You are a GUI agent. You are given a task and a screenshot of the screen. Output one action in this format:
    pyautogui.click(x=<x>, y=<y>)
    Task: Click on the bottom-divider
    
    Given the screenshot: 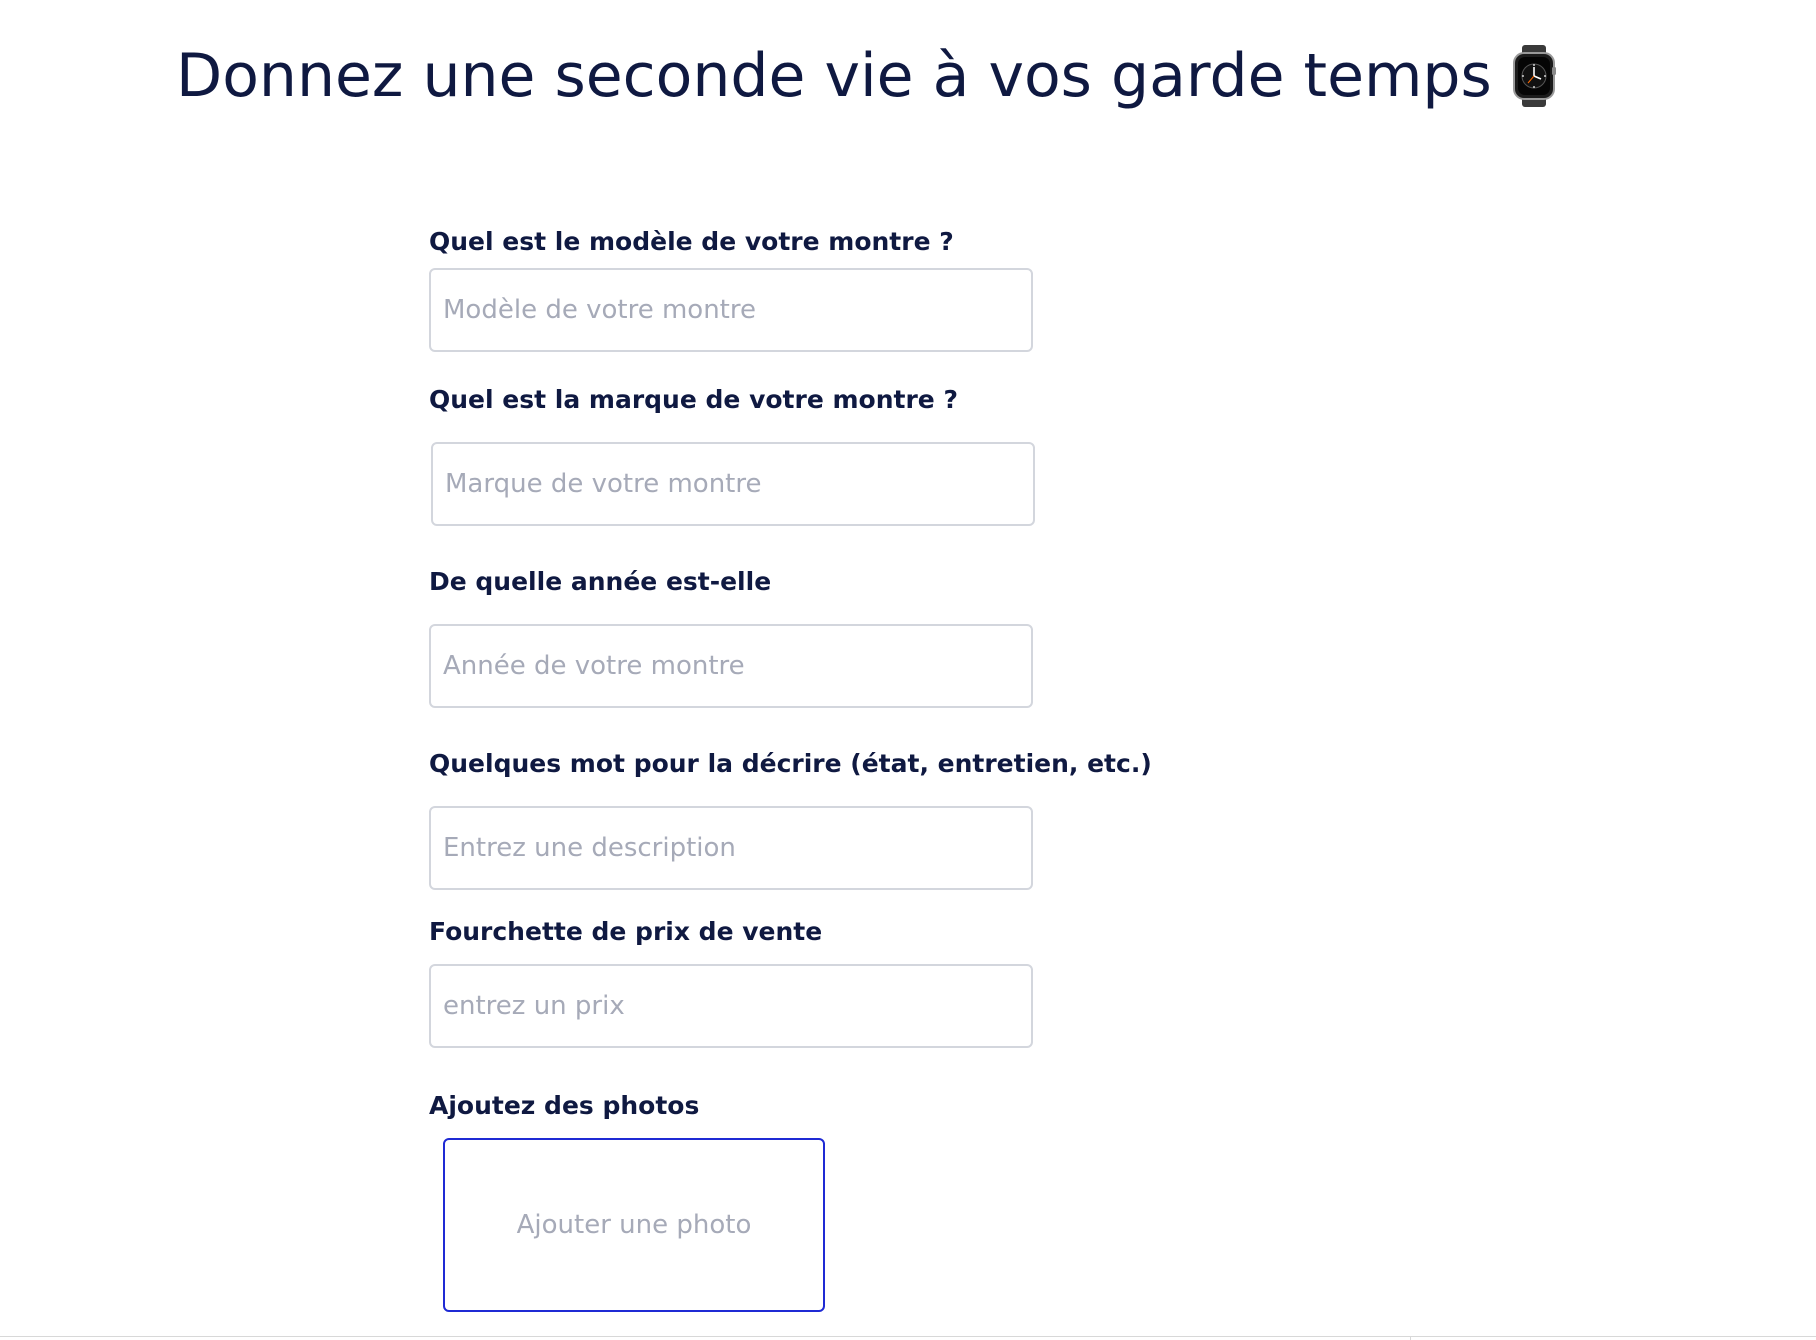 What is the action you would take?
    pyautogui.click(x=908, y=1336)
    